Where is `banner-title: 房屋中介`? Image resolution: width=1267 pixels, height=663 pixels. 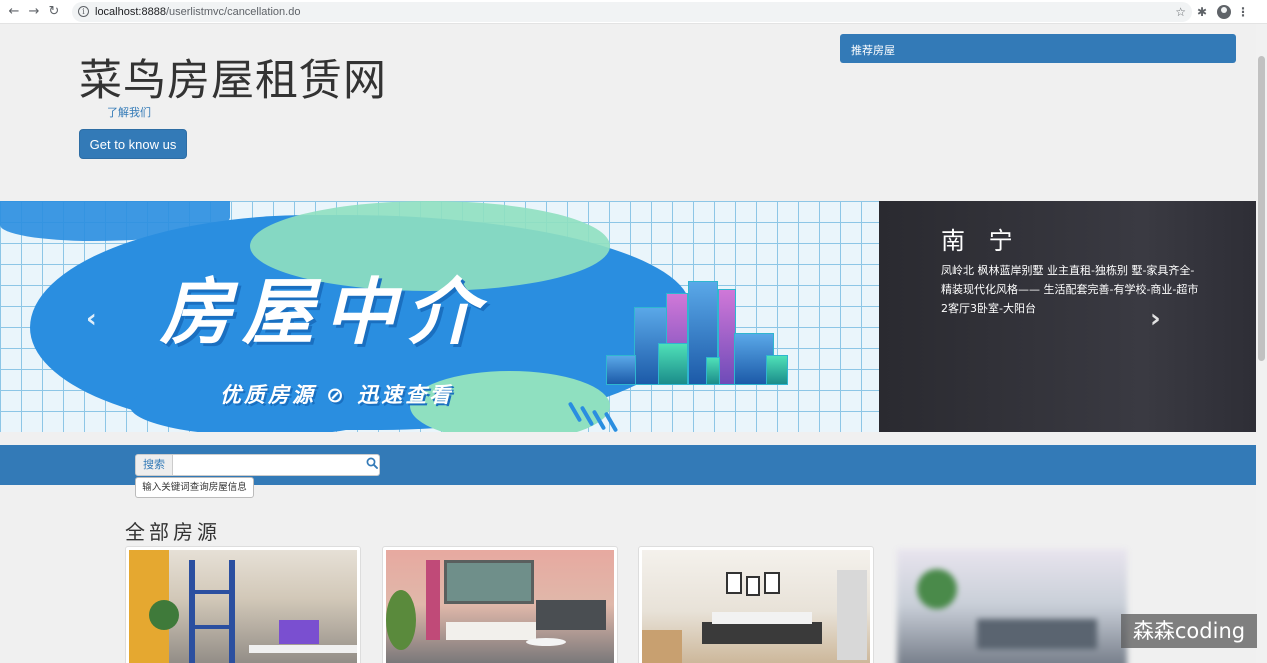
banner-title: 房屋中介 is located at coordinates (324, 312).